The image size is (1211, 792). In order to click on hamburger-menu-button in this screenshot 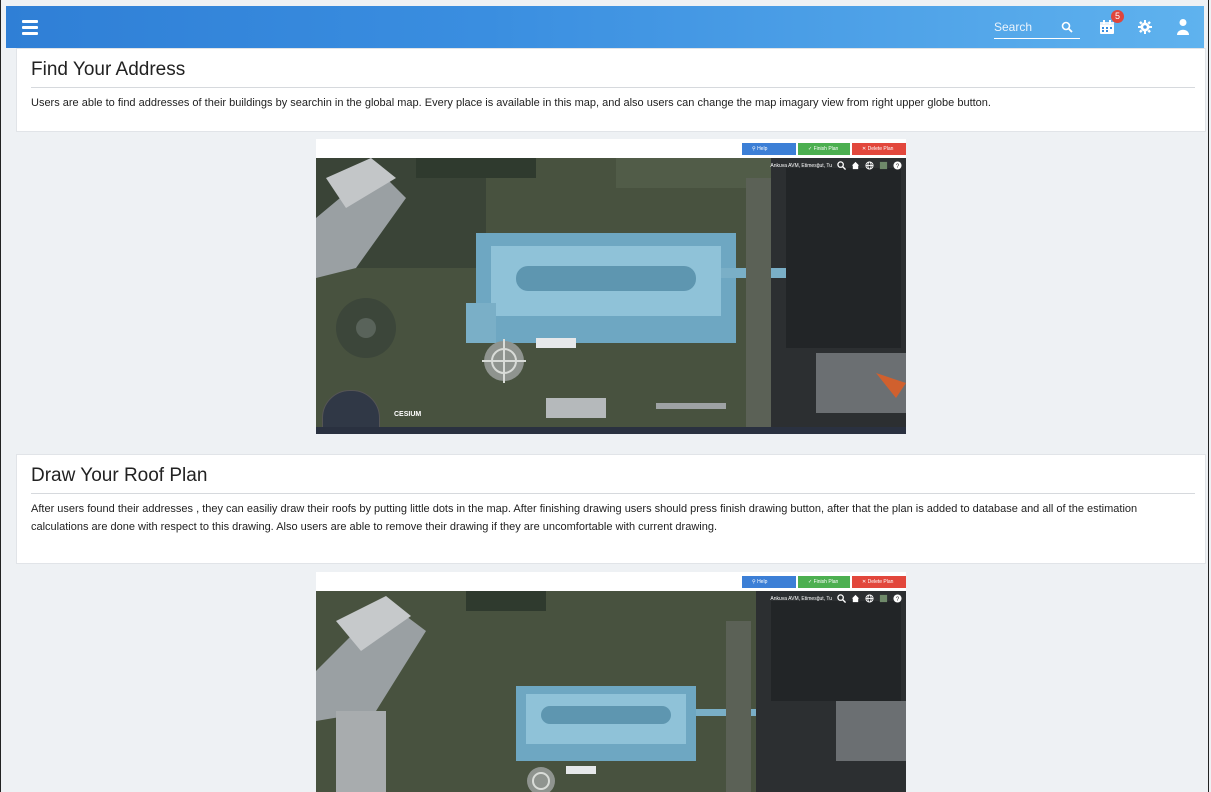, I will do `click(35, 27)`.